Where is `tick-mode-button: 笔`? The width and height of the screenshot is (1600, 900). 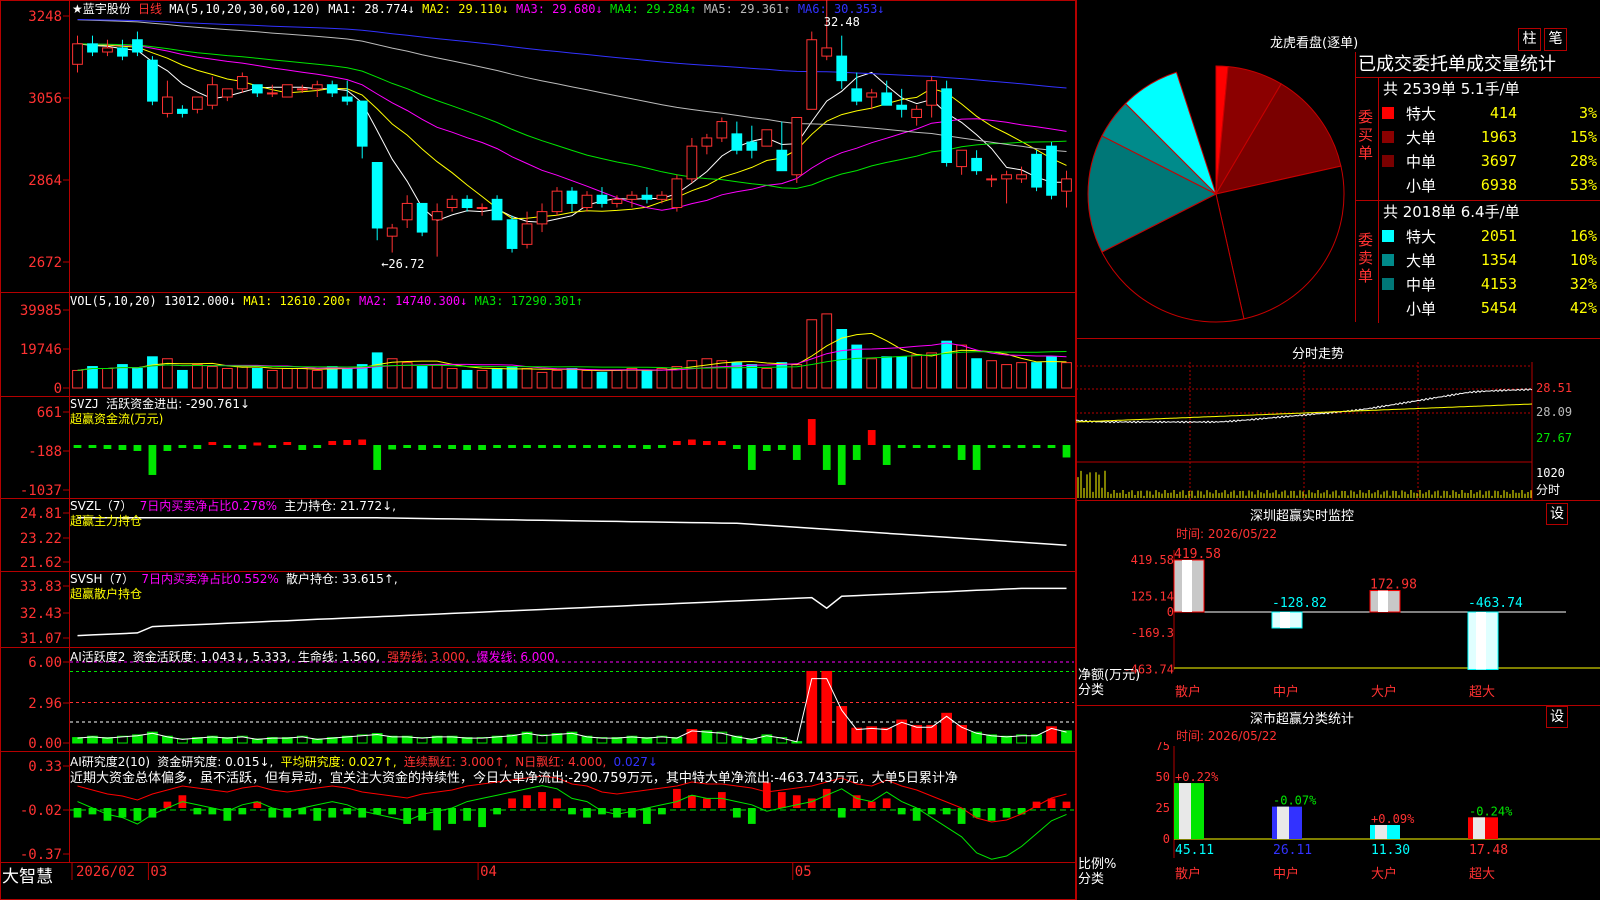
tick-mode-button: 笔 is located at coordinates (1555, 39).